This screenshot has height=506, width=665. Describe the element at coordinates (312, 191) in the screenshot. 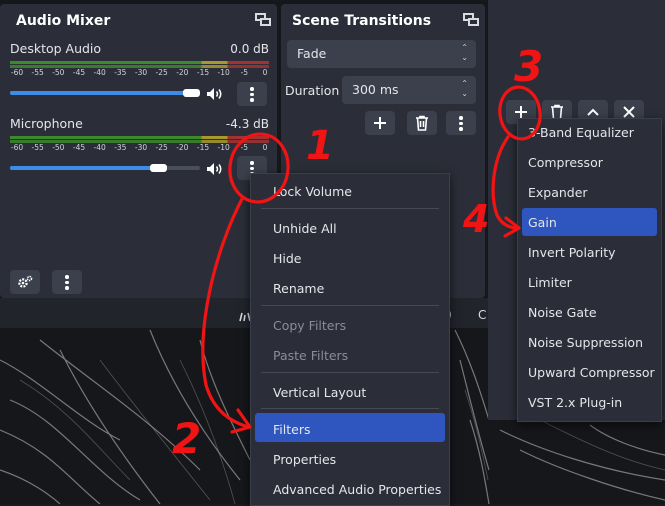

I see `context-menu-item-lock-volume: Lock Volume` at that location.